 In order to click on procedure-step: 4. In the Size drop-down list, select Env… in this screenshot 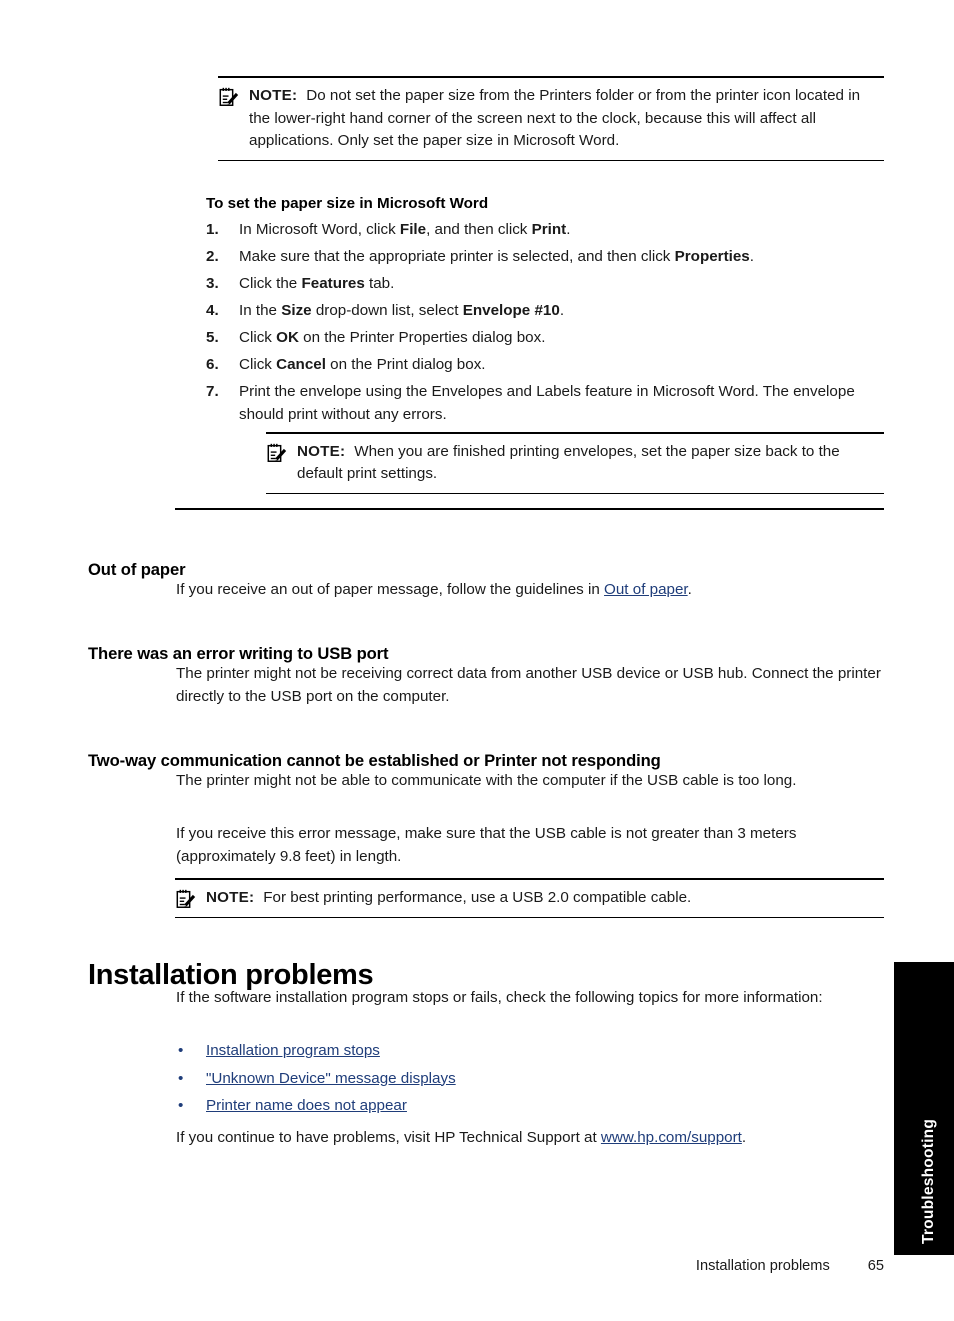, I will do `click(551, 311)`.